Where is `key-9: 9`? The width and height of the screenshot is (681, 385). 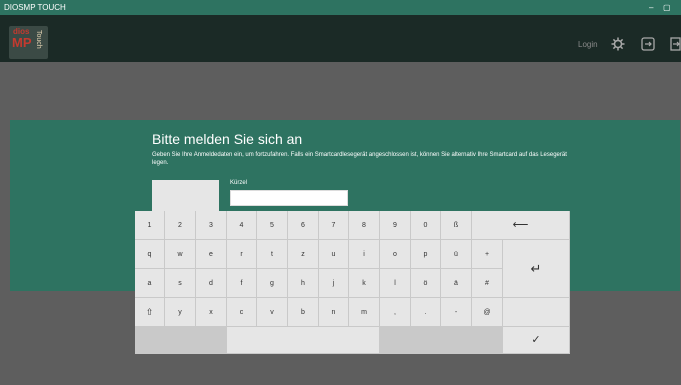
key-9: 9 is located at coordinates (395, 225).